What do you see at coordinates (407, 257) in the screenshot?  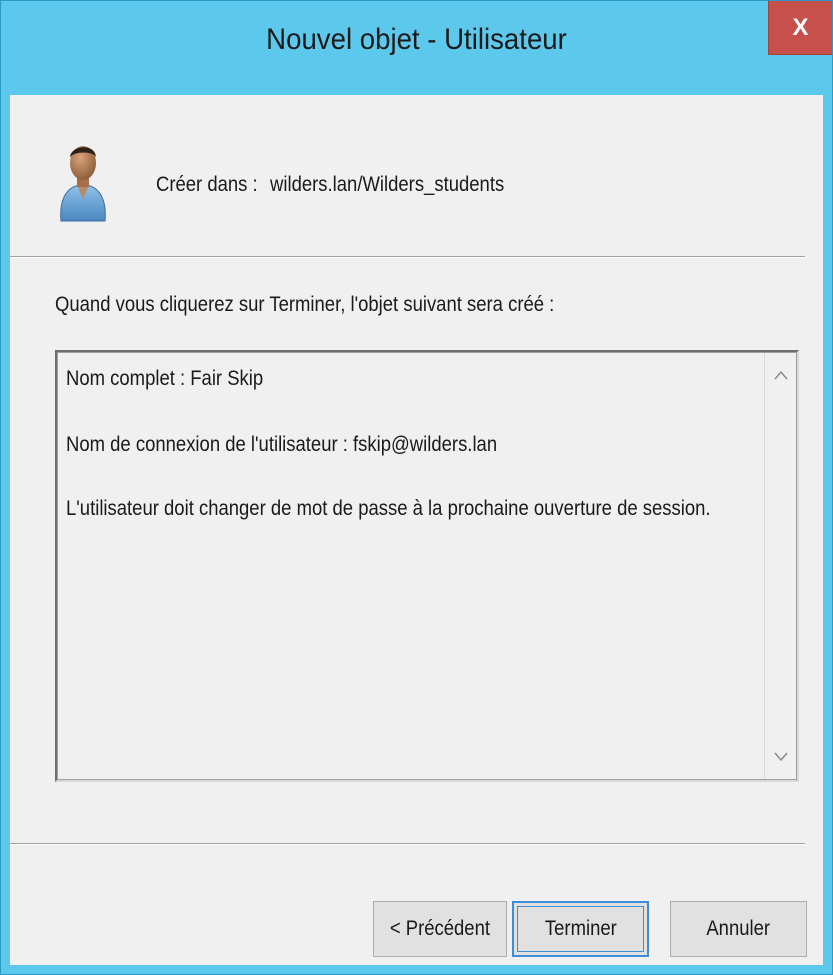 I see `divider-top` at bounding box center [407, 257].